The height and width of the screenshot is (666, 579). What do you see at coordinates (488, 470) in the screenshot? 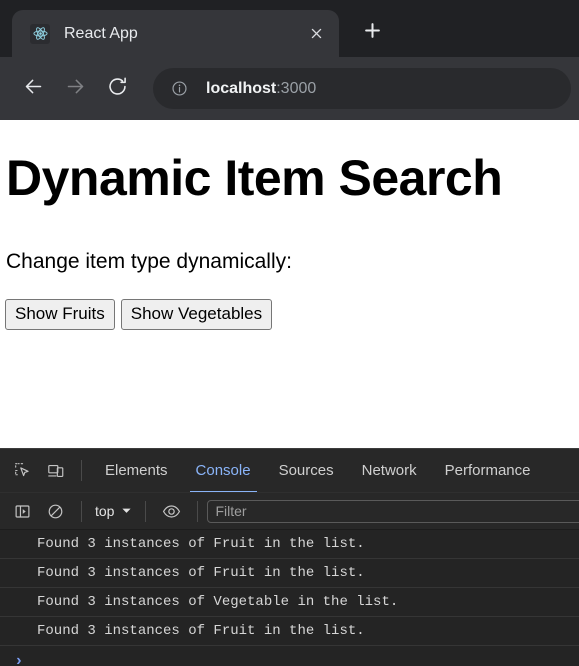
I see `tab-performance: Performance` at bounding box center [488, 470].